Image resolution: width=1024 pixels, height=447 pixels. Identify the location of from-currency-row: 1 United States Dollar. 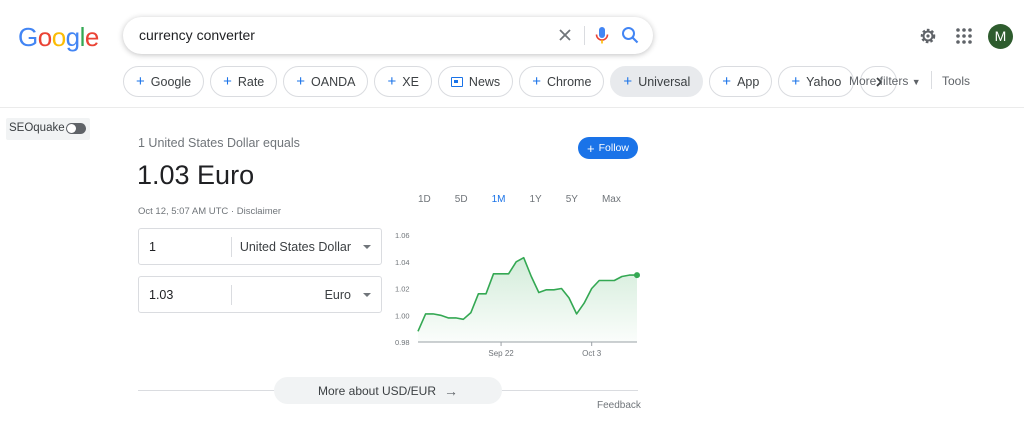
(260, 246).